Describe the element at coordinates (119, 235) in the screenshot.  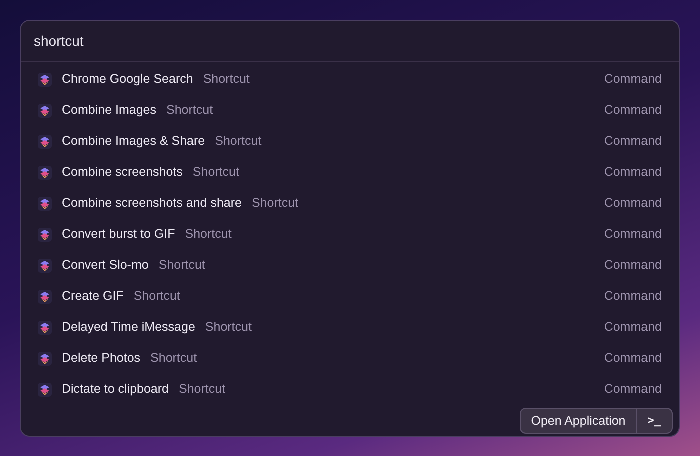
I see `result-title: Convert burst to GIF` at that location.